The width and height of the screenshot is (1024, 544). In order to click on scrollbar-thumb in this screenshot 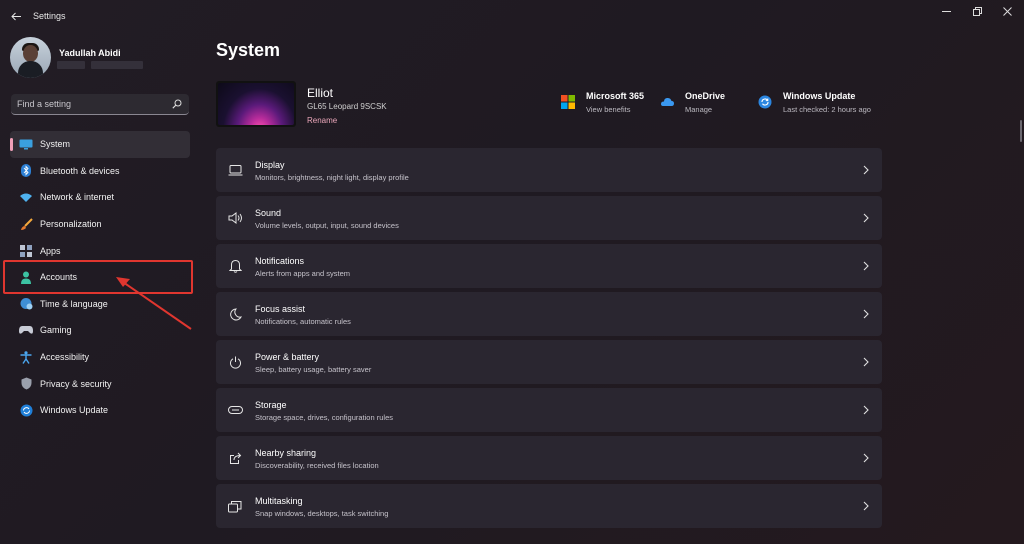, I will do `click(1021, 131)`.